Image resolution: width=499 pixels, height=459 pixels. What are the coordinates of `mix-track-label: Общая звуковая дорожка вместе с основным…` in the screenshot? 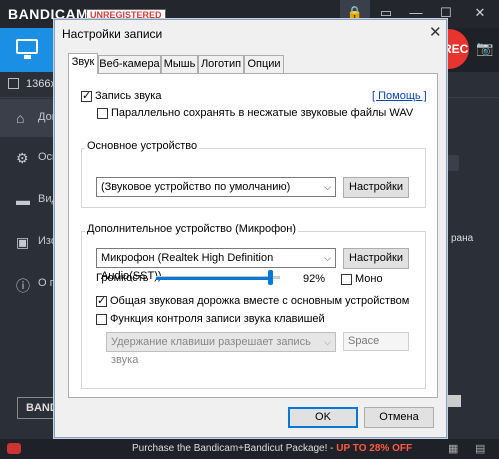 It's located at (260, 301).